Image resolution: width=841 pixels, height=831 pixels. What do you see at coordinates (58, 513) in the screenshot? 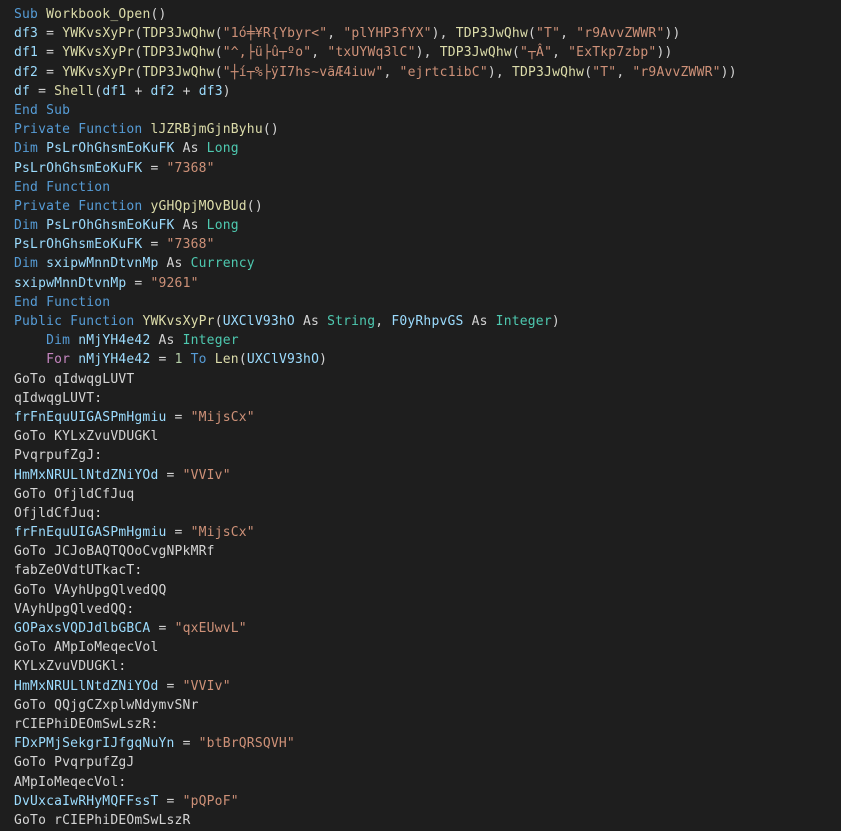
I see `code-token: OfjldCfJuq:` at bounding box center [58, 513].